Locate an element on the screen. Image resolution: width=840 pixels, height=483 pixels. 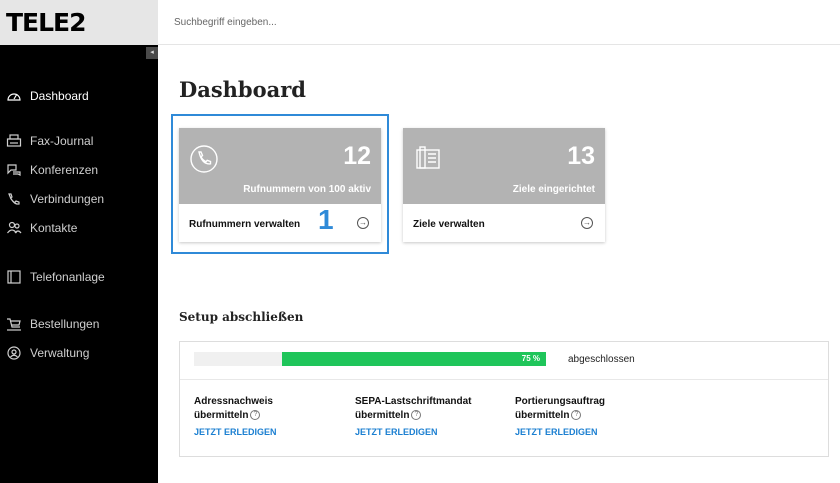
card-count: 12 is located at coordinates (357, 156).